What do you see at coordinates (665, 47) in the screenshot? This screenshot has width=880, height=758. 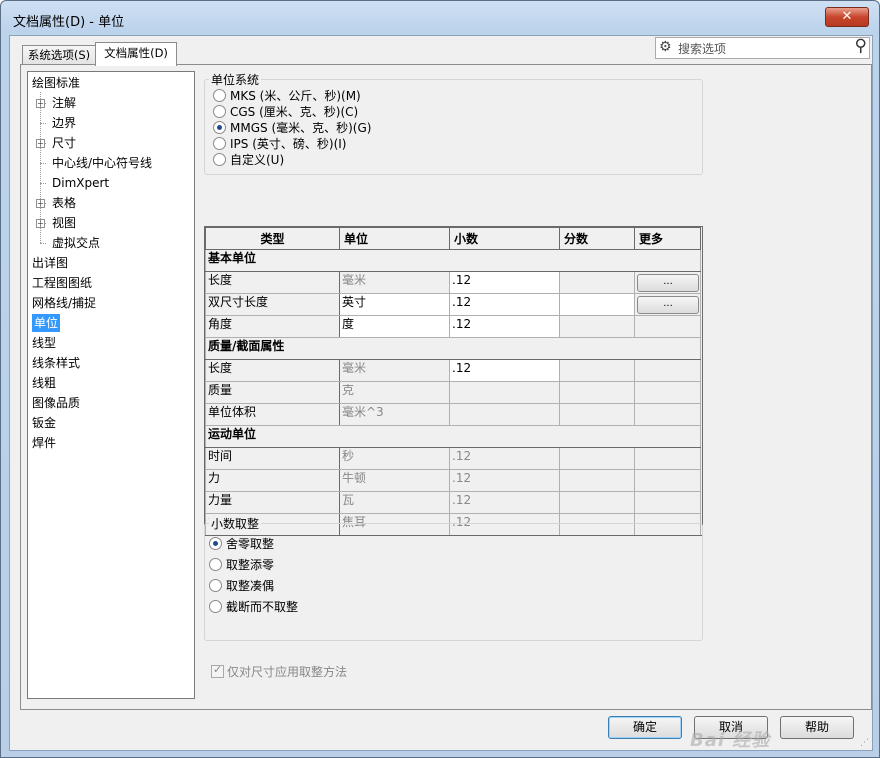 I see `gear-icon: ⚙` at bounding box center [665, 47].